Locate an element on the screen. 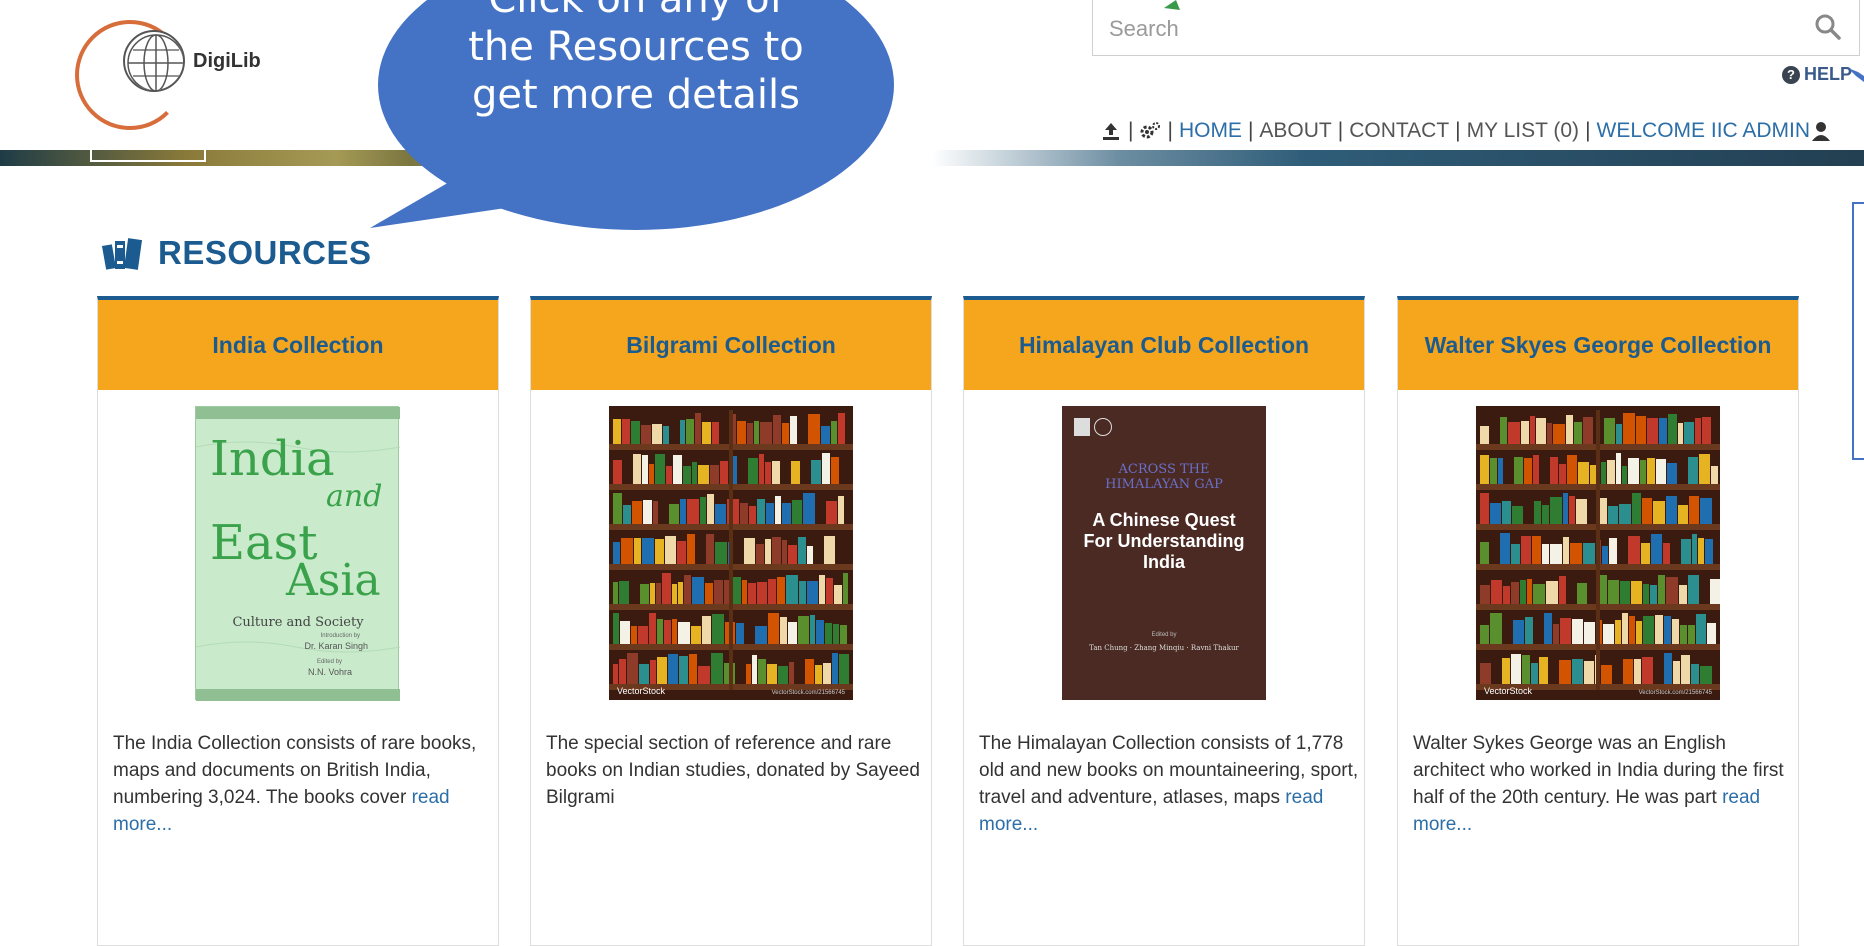 The height and width of the screenshot is (946, 1864). cover-top-line: HIMALAYAN GAP is located at coordinates (1164, 484).